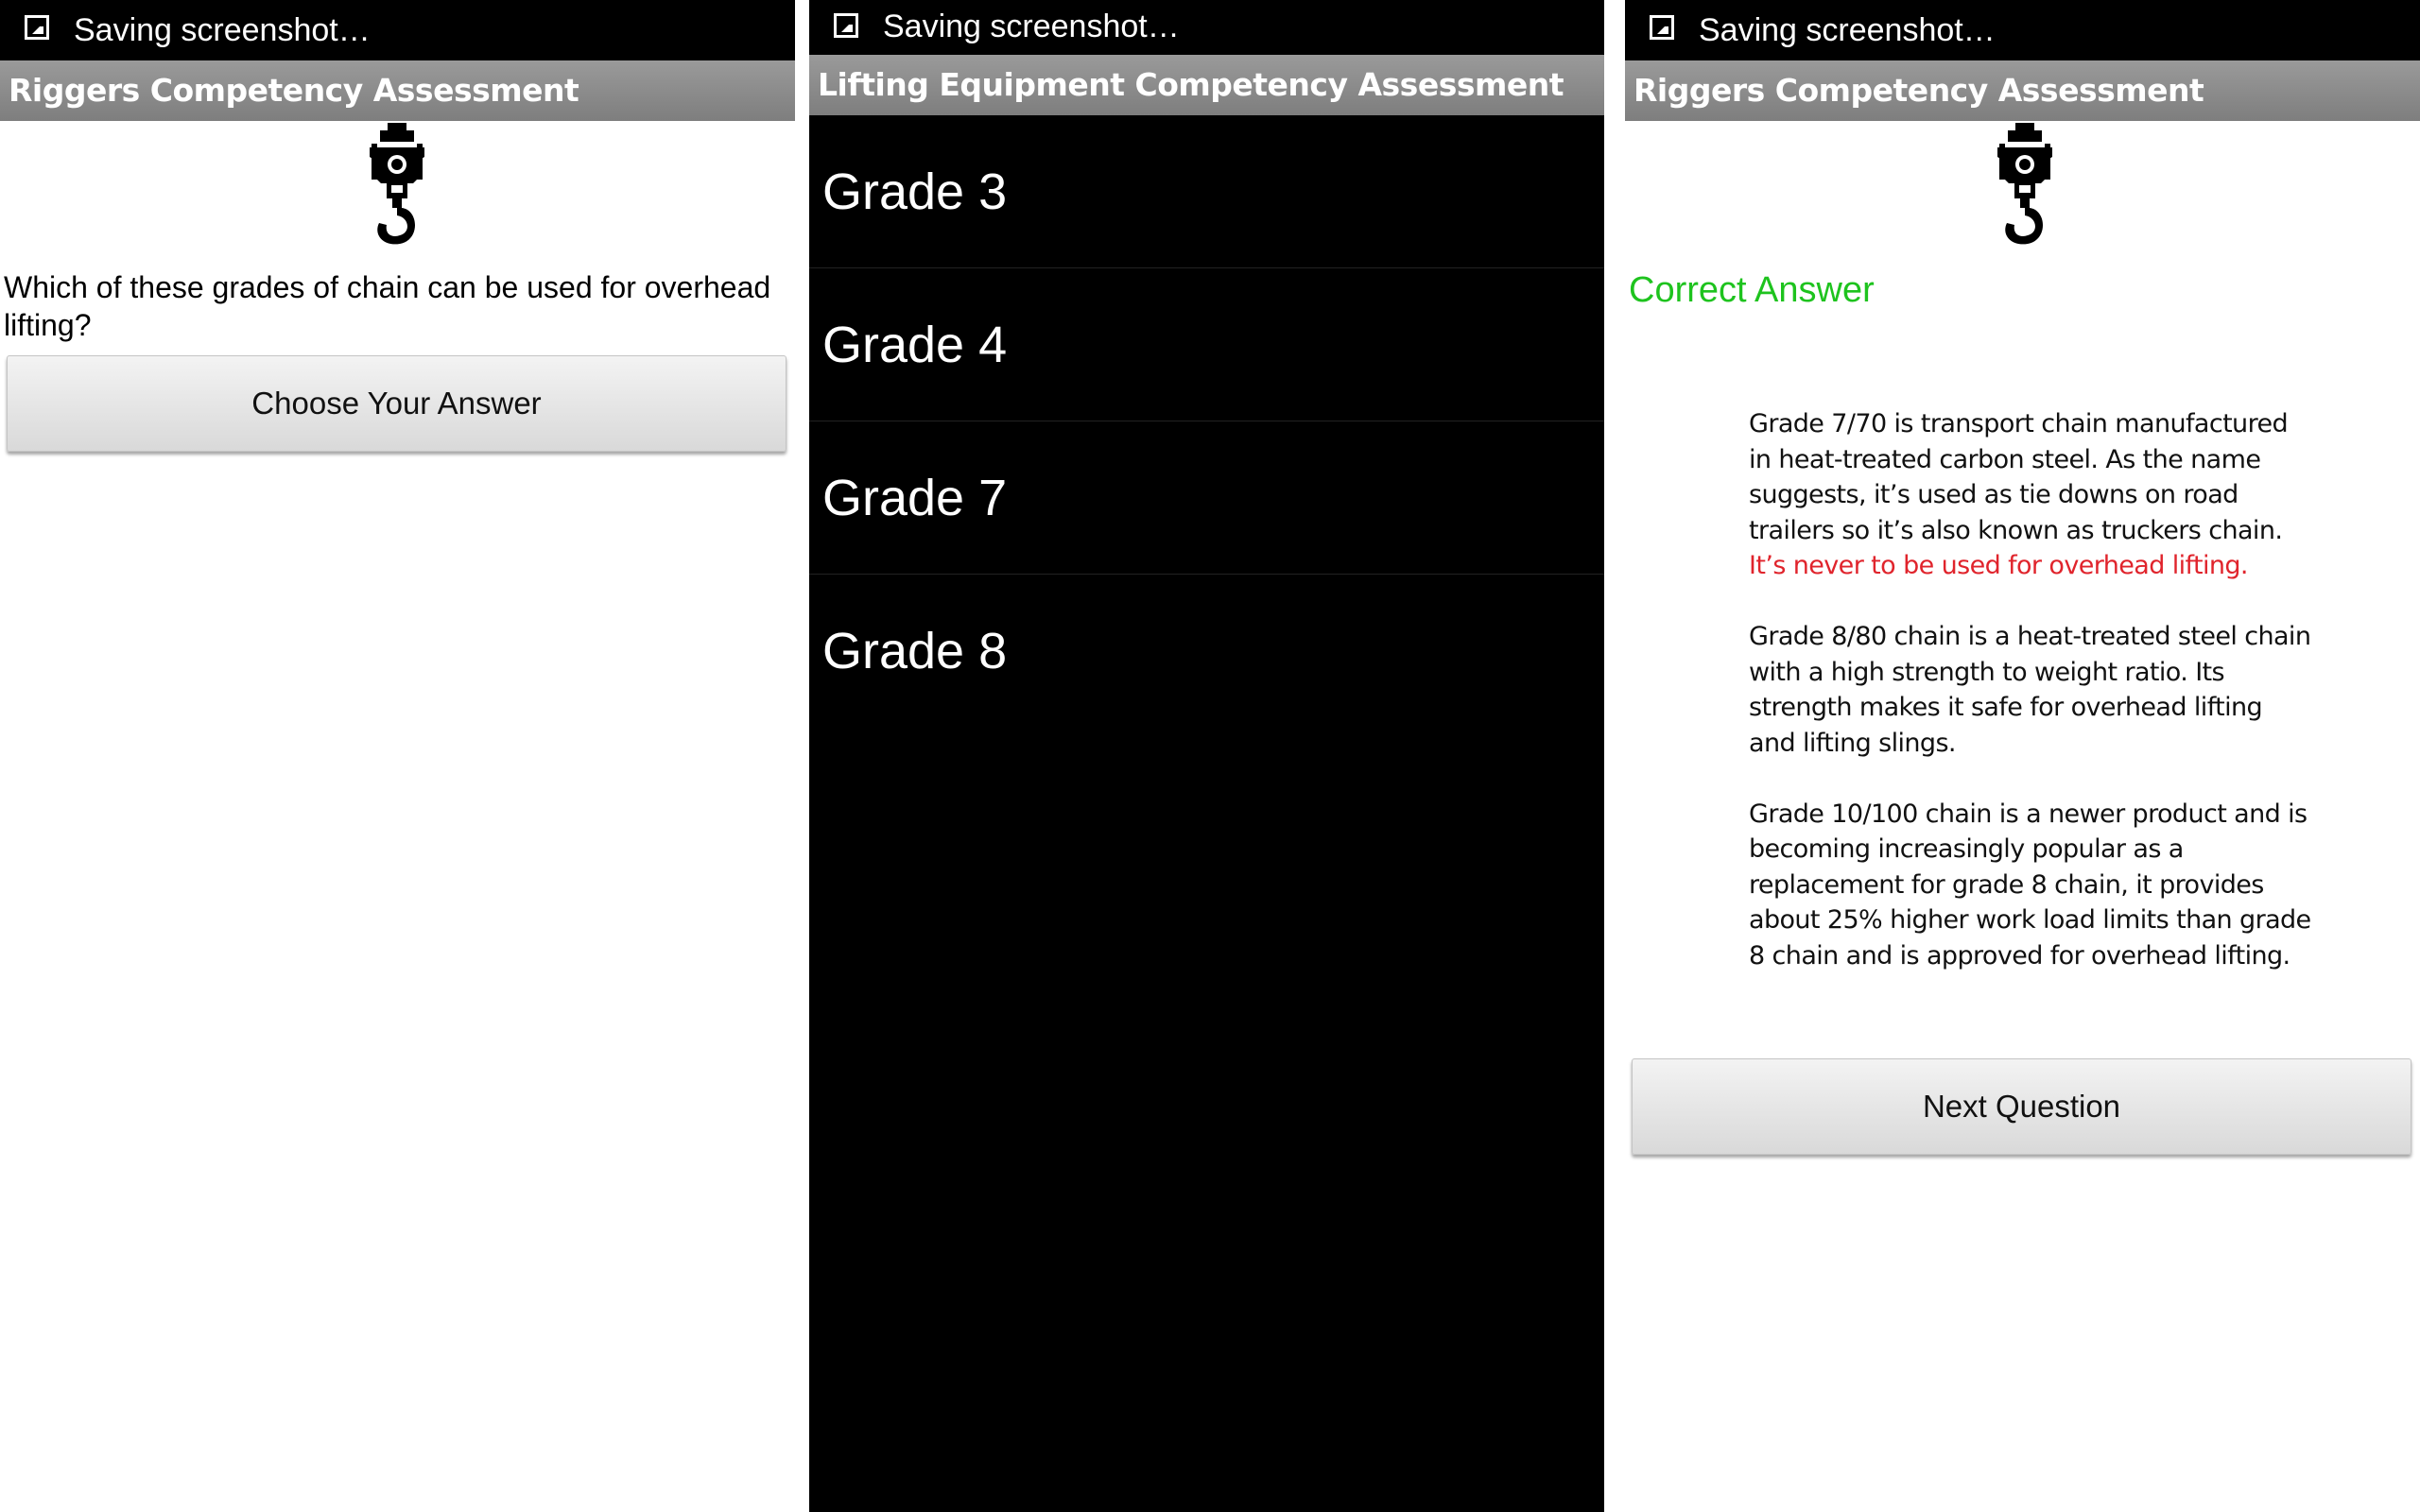 Image resolution: width=2420 pixels, height=1512 pixels. Describe the element at coordinates (915, 191) in the screenshot. I see `answer-option-label: Grade 3` at that location.